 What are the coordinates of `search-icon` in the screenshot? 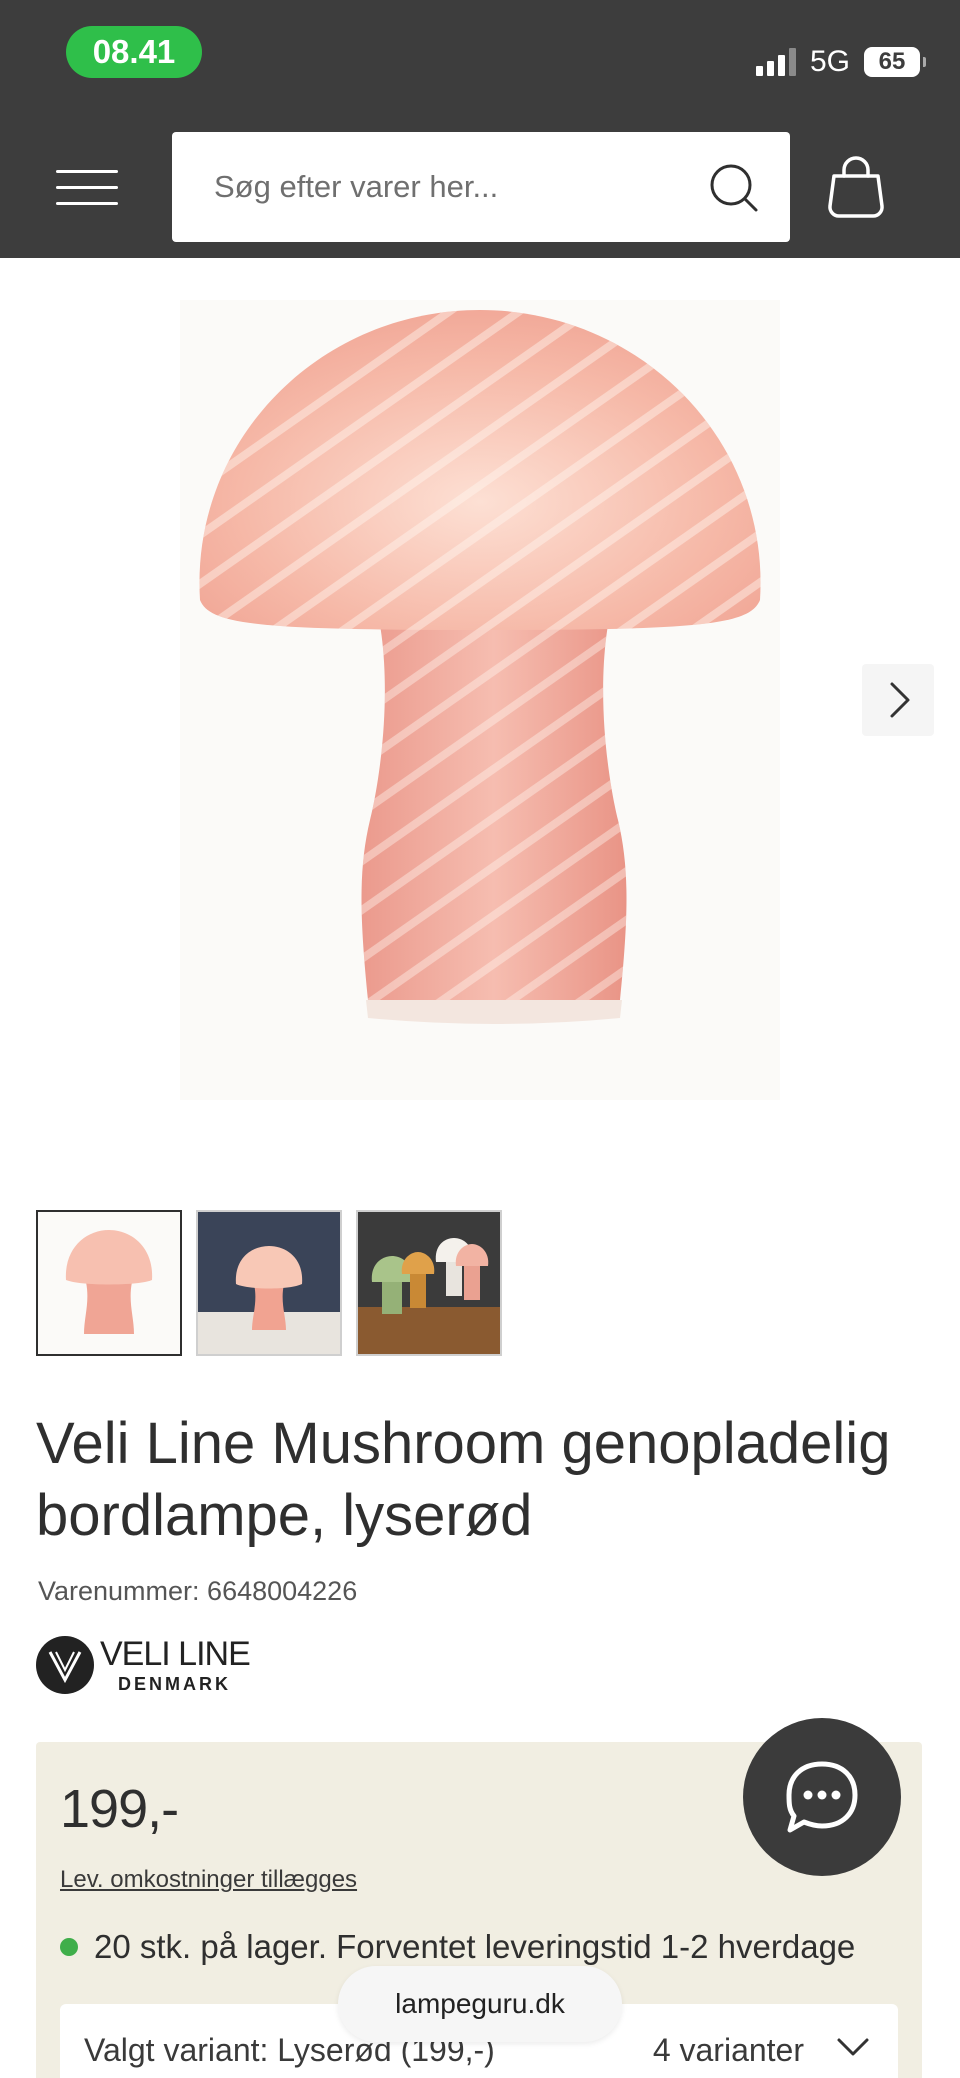 It's located at (734, 188).